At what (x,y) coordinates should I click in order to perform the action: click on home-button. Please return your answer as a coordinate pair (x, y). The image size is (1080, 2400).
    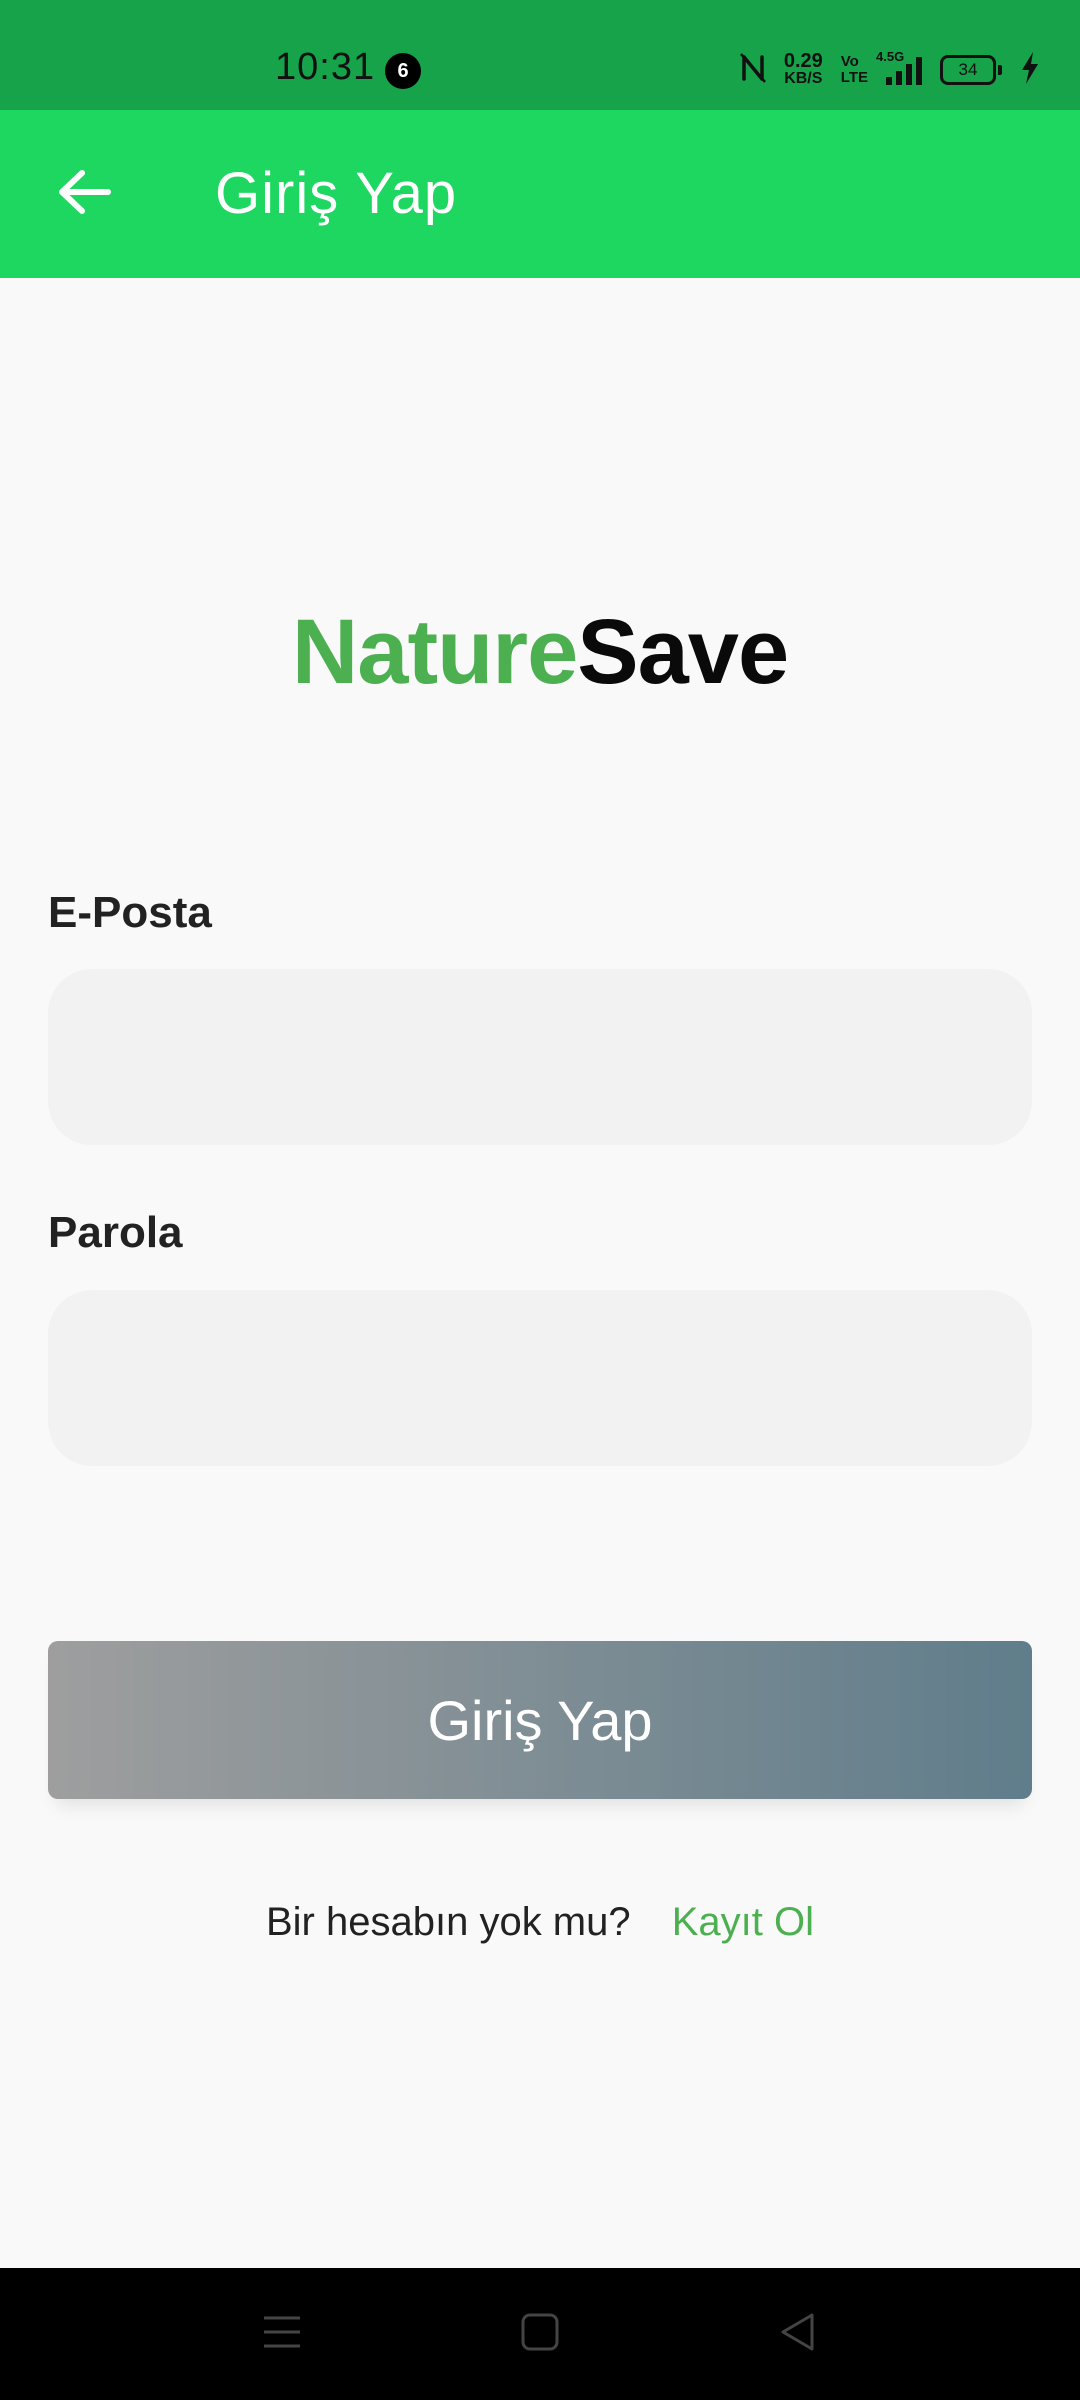
    Looking at the image, I should click on (540, 2334).